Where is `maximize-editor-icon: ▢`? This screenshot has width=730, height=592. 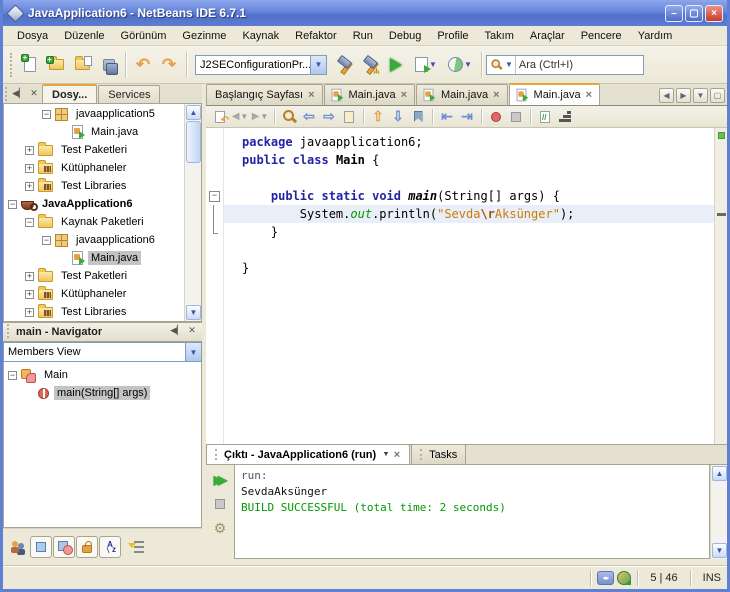 maximize-editor-icon: ▢ is located at coordinates (717, 95).